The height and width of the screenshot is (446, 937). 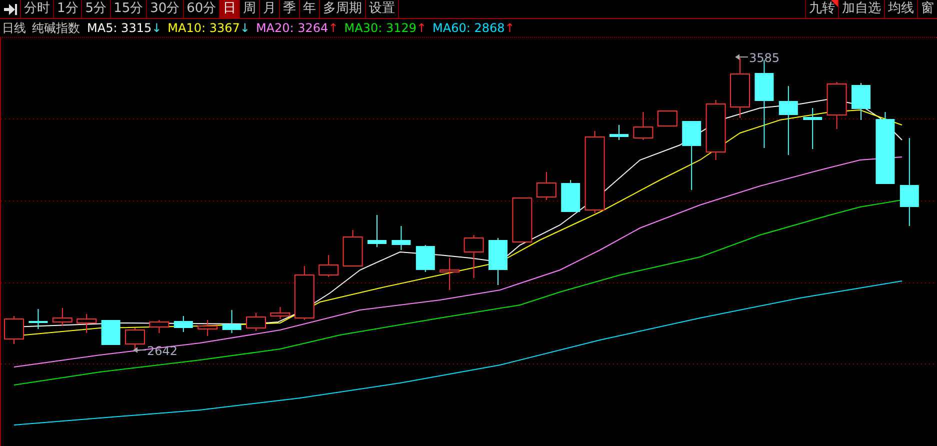 I want to click on moving-average-value: MA10: 3367, so click(x=204, y=28).